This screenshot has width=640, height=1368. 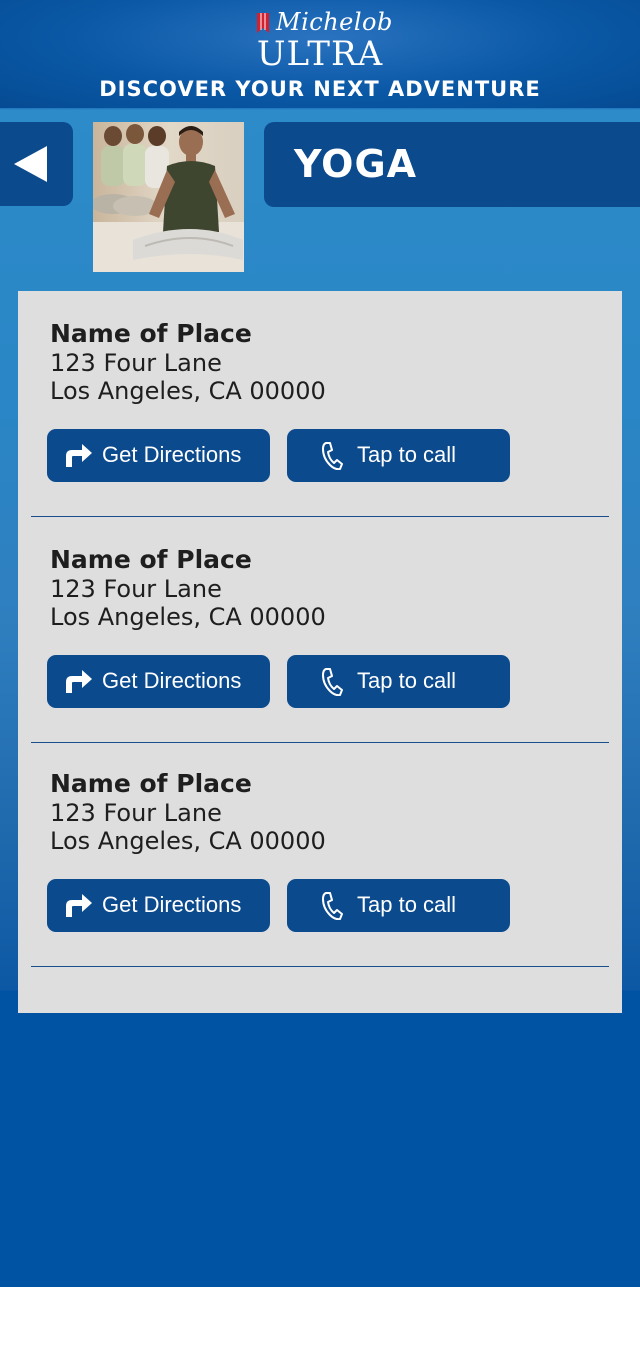 I want to click on tagline: DISCOVER YOUR NEXT ADVENTURE, so click(x=320, y=89).